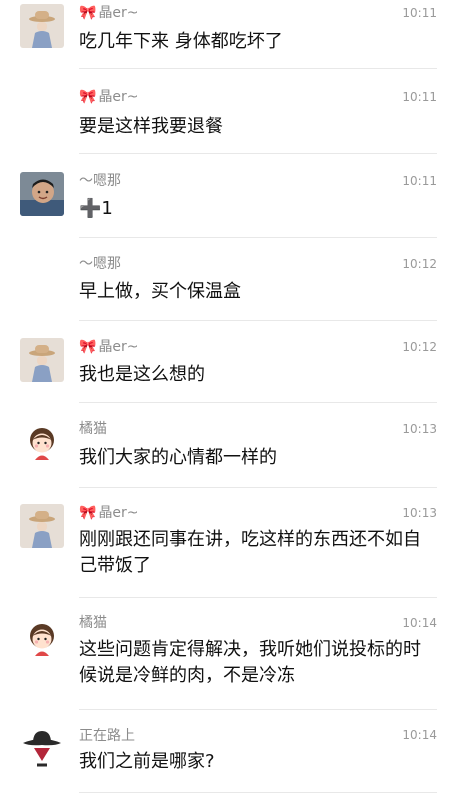 The width and height of the screenshot is (457, 800). Describe the element at coordinates (42, 194) in the screenshot. I see `photo-avatar` at that location.